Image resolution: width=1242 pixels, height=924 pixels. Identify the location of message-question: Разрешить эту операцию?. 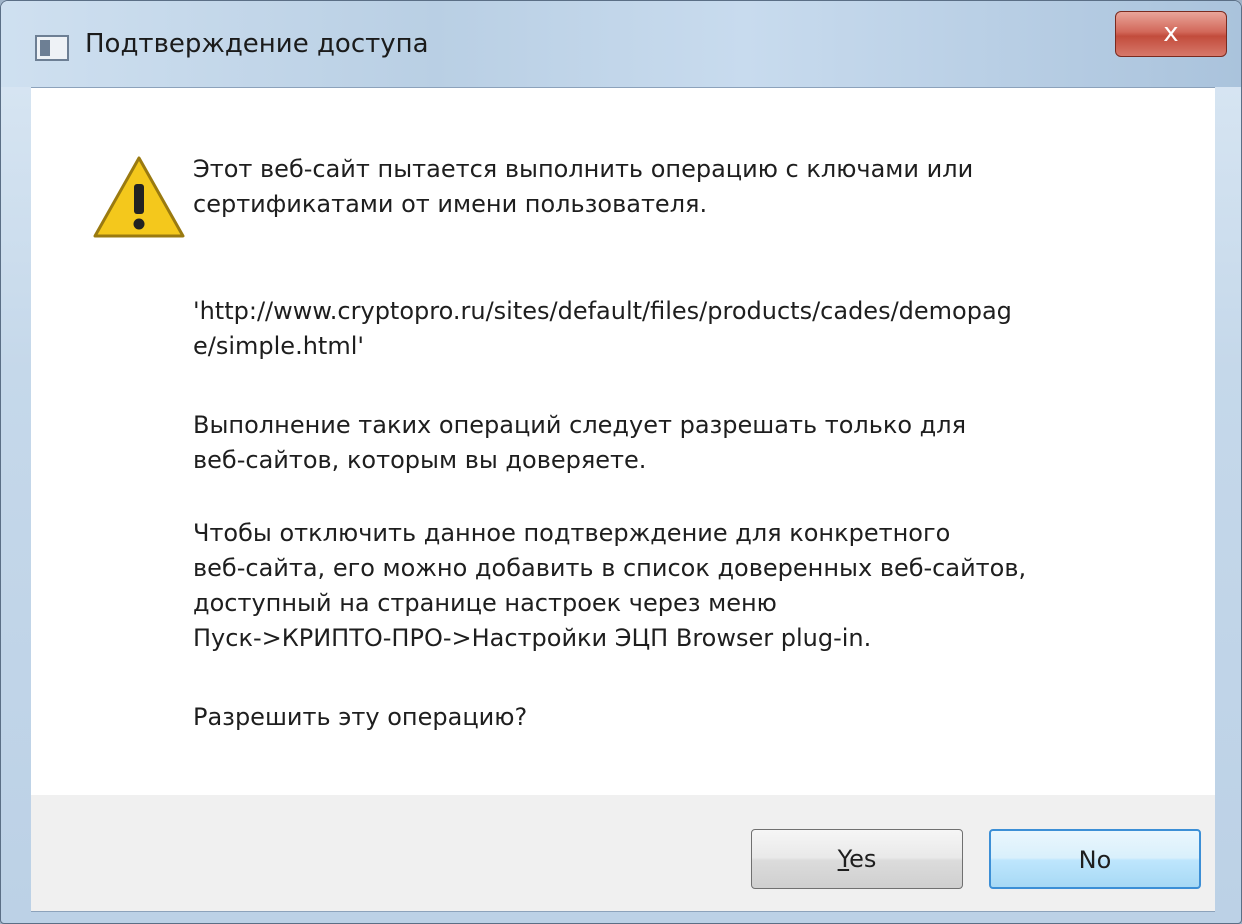
(360, 717).